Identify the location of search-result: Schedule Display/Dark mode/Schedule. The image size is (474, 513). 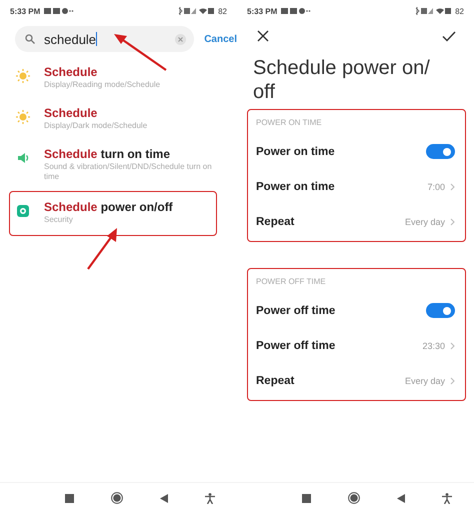
(116, 119).